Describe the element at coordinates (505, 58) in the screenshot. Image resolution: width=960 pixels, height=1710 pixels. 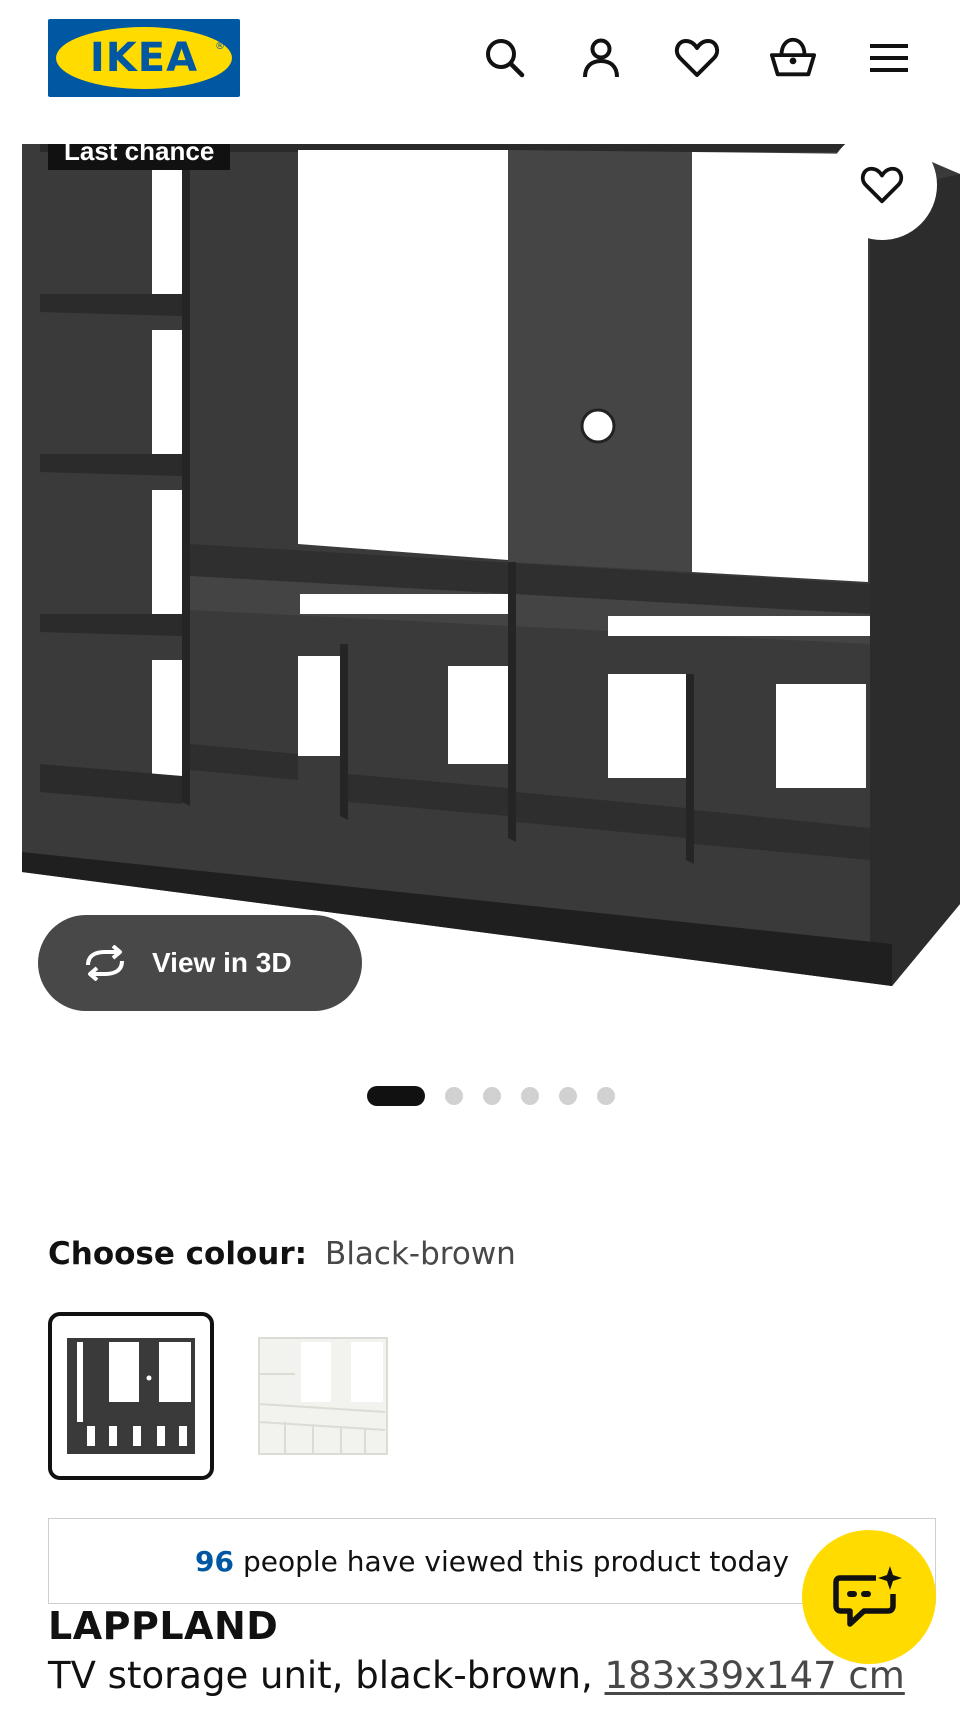
I see `search-icon` at that location.